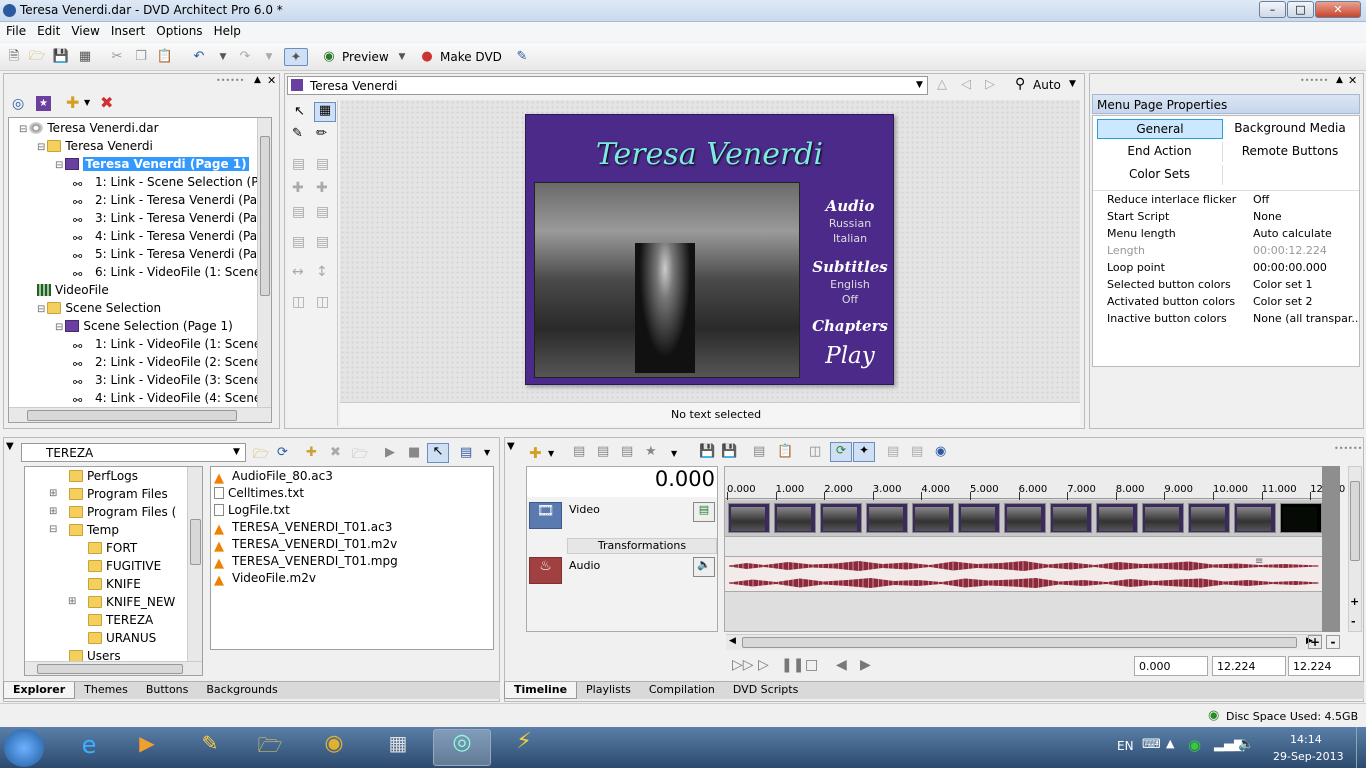  I want to click on tree-link-item: ⚯ 1: Link - VideoFile (1: Scene/, so click(138, 344).